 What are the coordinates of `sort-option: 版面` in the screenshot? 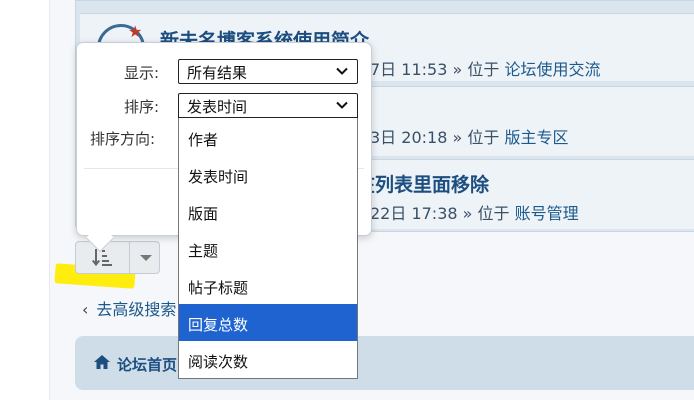 It's located at (268, 211).